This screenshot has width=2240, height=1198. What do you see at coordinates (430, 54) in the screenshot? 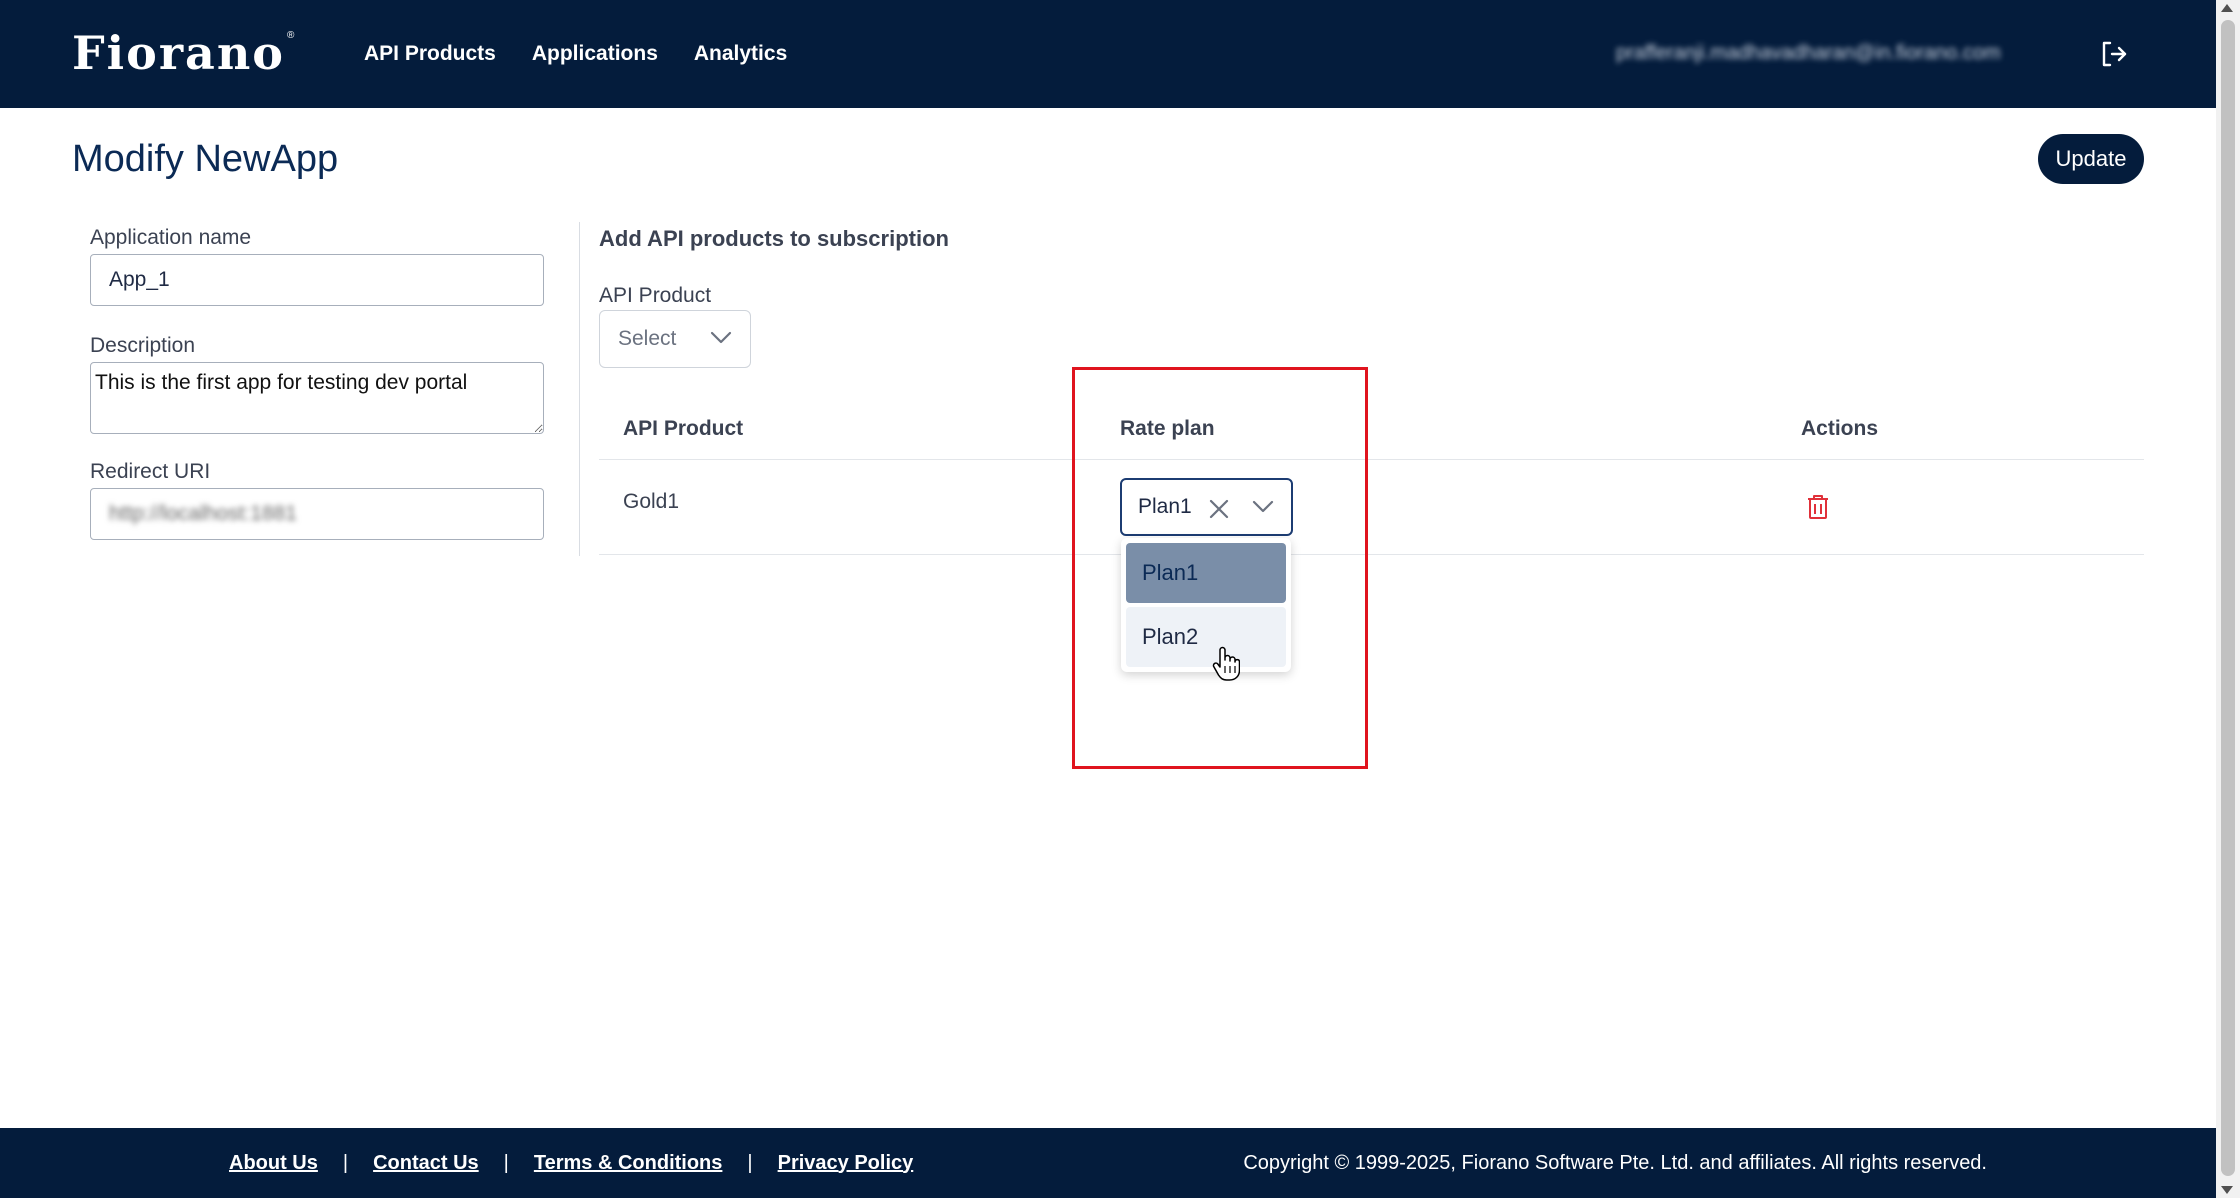
I see `nav-api-products: API Products` at bounding box center [430, 54].